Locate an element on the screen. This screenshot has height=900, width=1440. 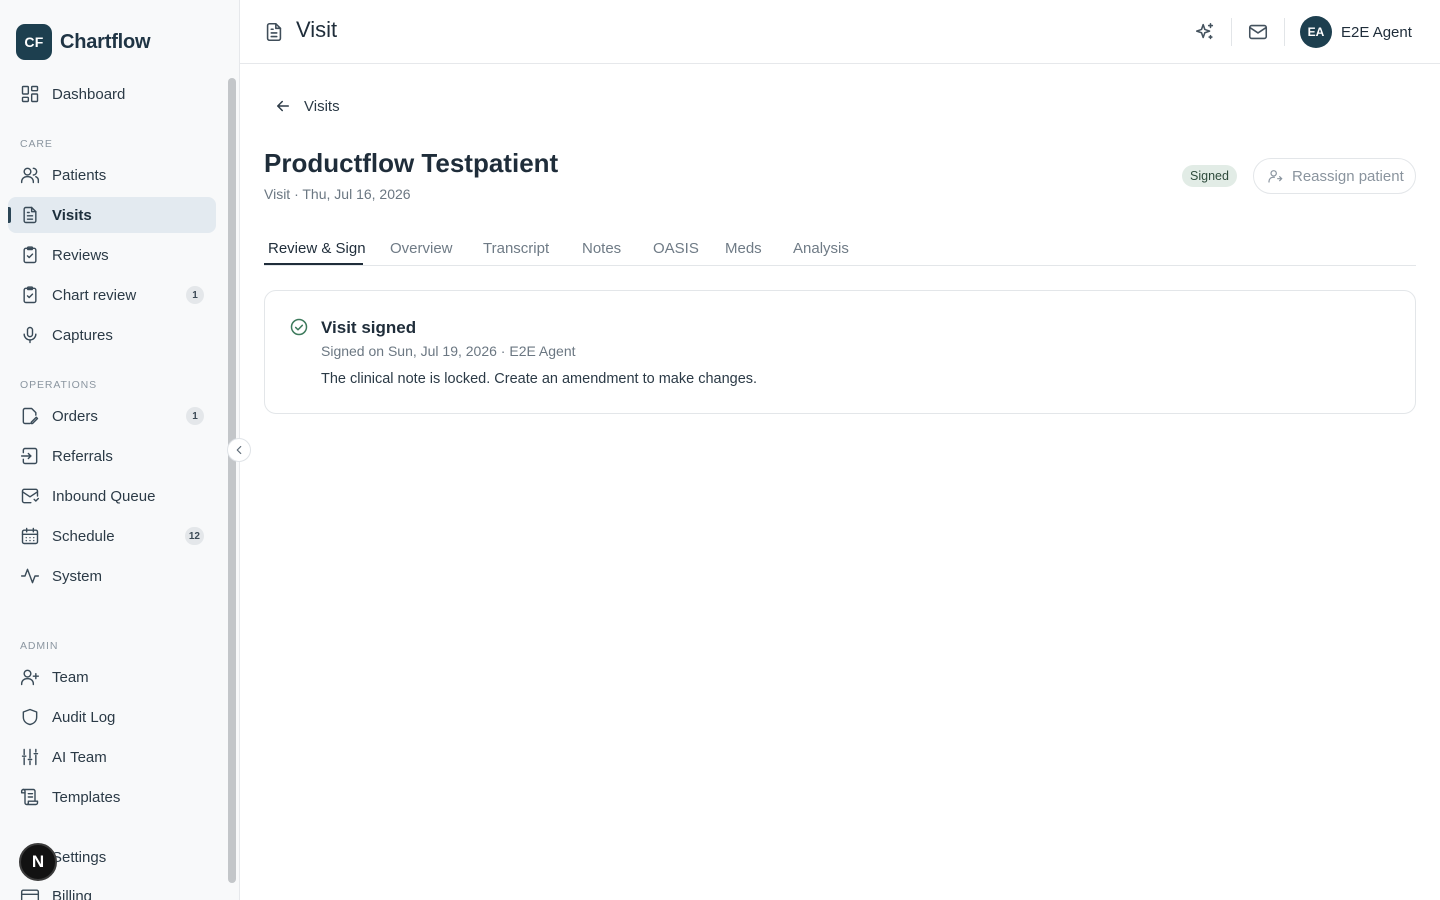
top-header: Visit EA E2E Agent is located at coordinates (840, 32).